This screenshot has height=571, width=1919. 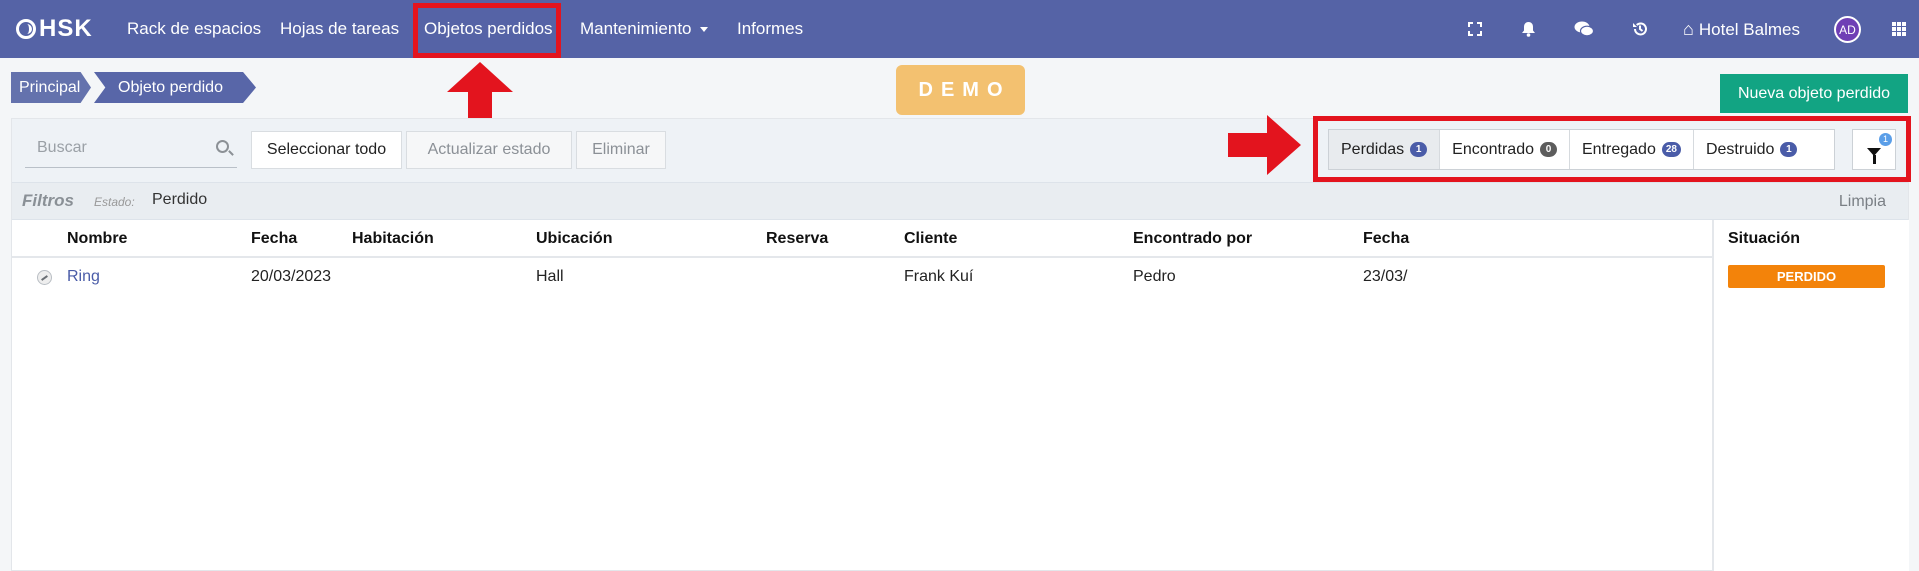 I want to click on bell-icon, so click(x=1528, y=29).